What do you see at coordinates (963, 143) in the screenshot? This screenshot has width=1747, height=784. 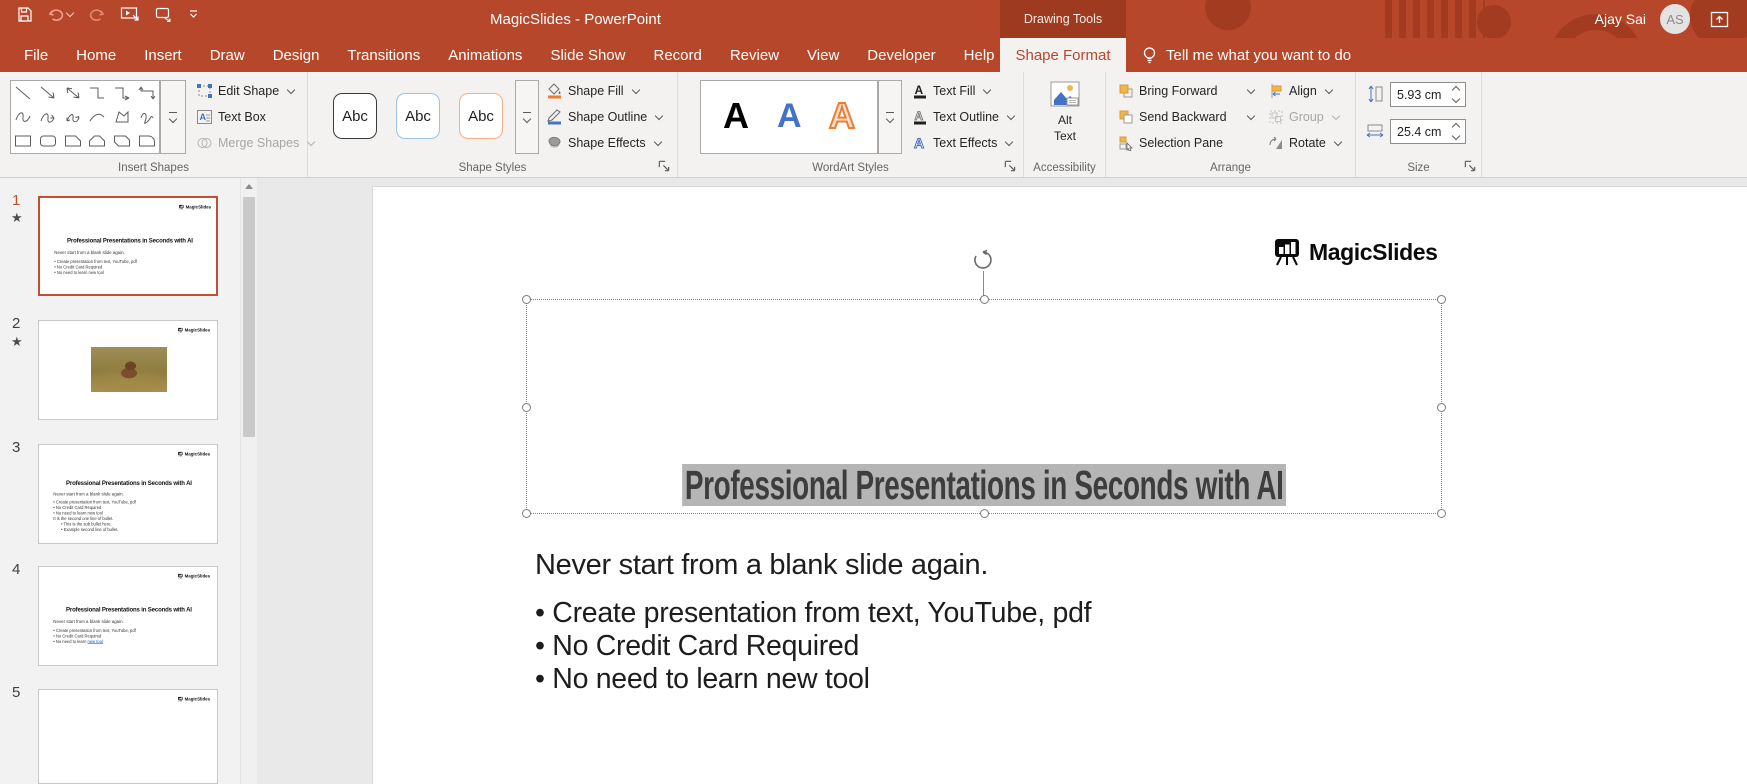 I see `text-effects-button: A Text Effects` at bounding box center [963, 143].